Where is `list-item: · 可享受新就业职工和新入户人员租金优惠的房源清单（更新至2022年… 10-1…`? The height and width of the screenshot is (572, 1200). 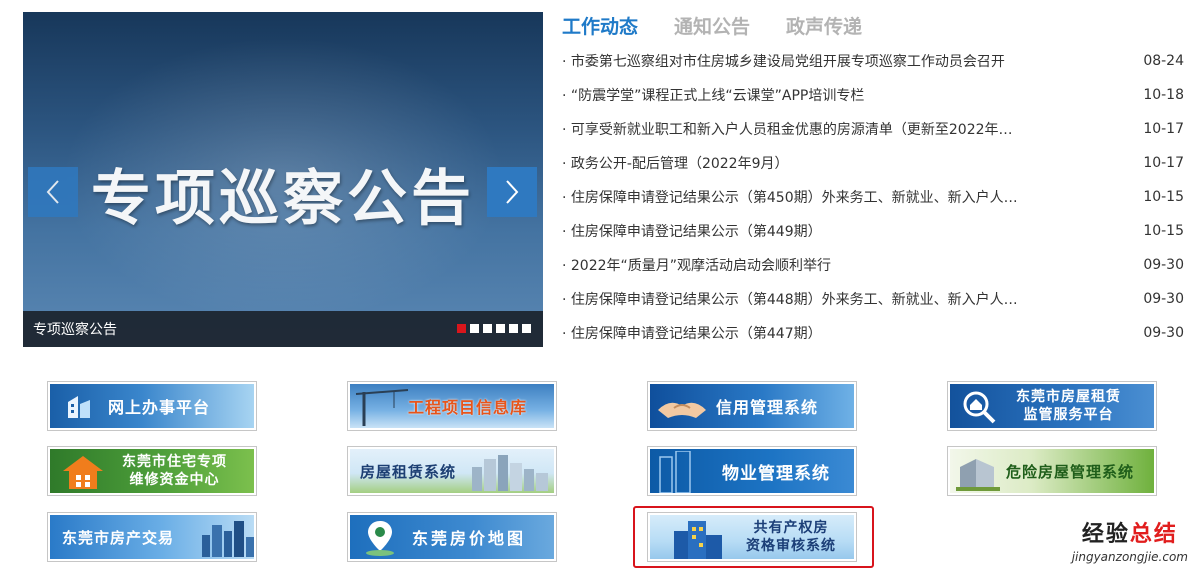
list-item: · 可享受新就业职工和新入户人员租金优惠的房源清单（更新至2022年… 10-1… is located at coordinates (873, 129).